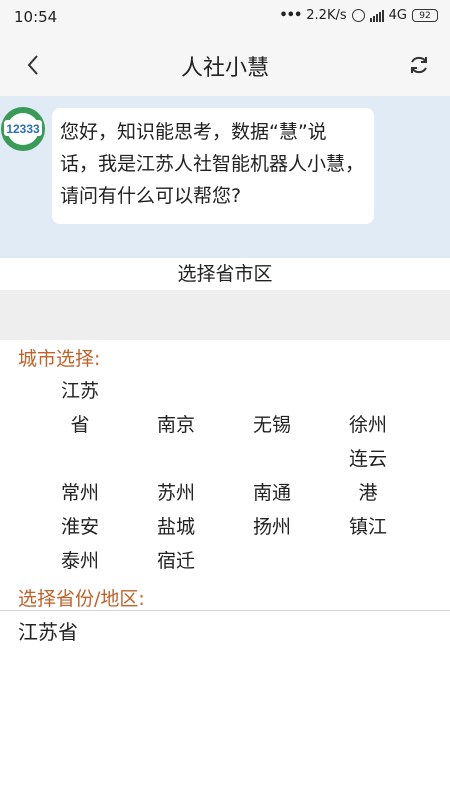 The width and height of the screenshot is (450, 800). I want to click on city-label: 连云港, so click(367, 476).